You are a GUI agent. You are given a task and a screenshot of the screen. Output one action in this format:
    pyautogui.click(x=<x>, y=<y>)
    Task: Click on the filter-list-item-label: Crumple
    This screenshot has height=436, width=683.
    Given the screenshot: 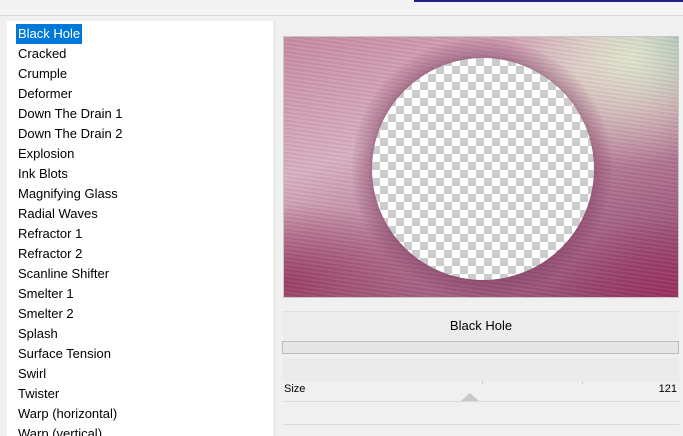 What is the action you would take?
    pyautogui.click(x=43, y=73)
    